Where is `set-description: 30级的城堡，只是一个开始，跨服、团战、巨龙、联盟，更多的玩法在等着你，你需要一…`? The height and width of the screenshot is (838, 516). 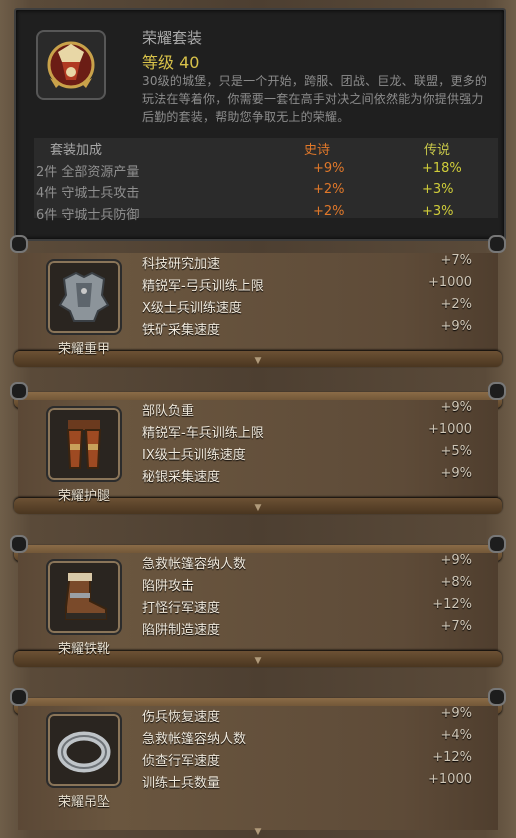
set-description: 30级的城堡，只是一个开始，跨服、团战、巨龙、联盟，更多的玩法在等着你，你需要一… is located at coordinates (315, 99).